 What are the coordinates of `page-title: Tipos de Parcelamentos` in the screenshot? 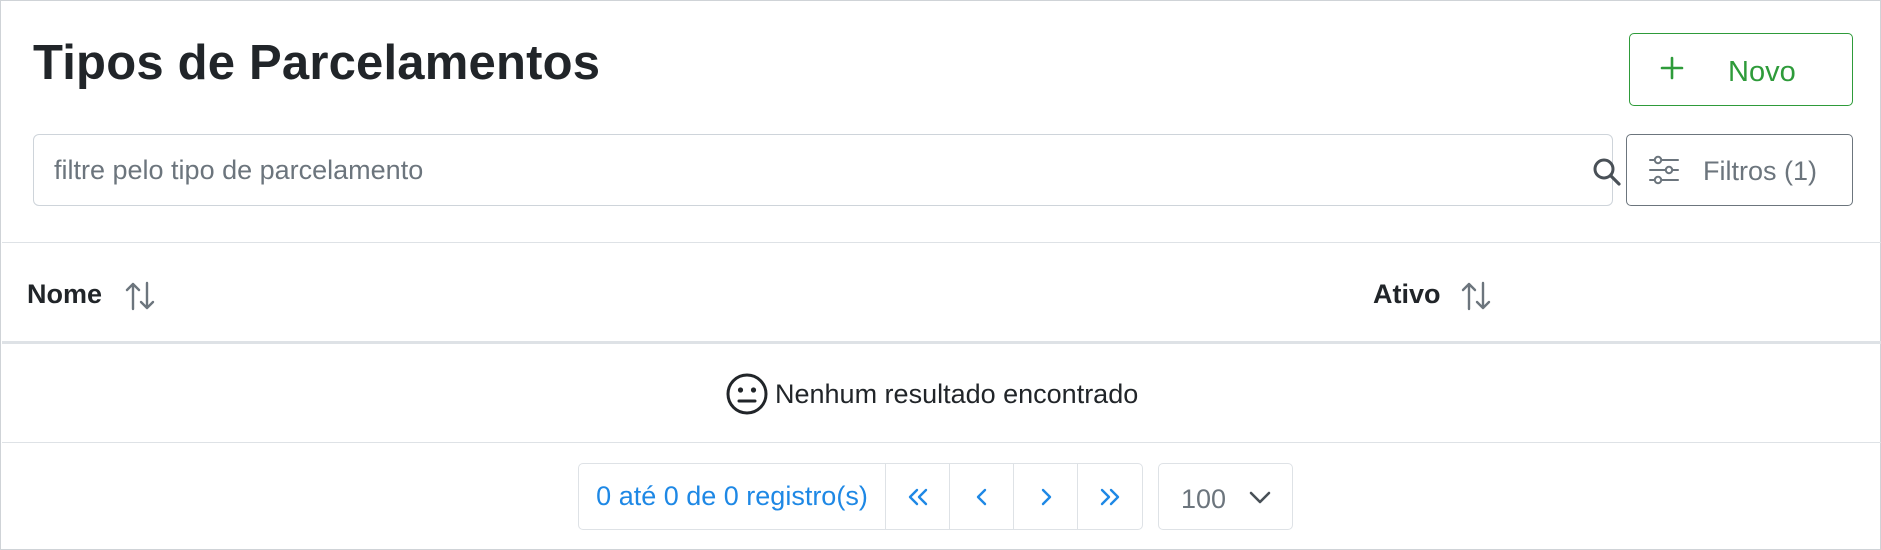 It's located at (317, 63).